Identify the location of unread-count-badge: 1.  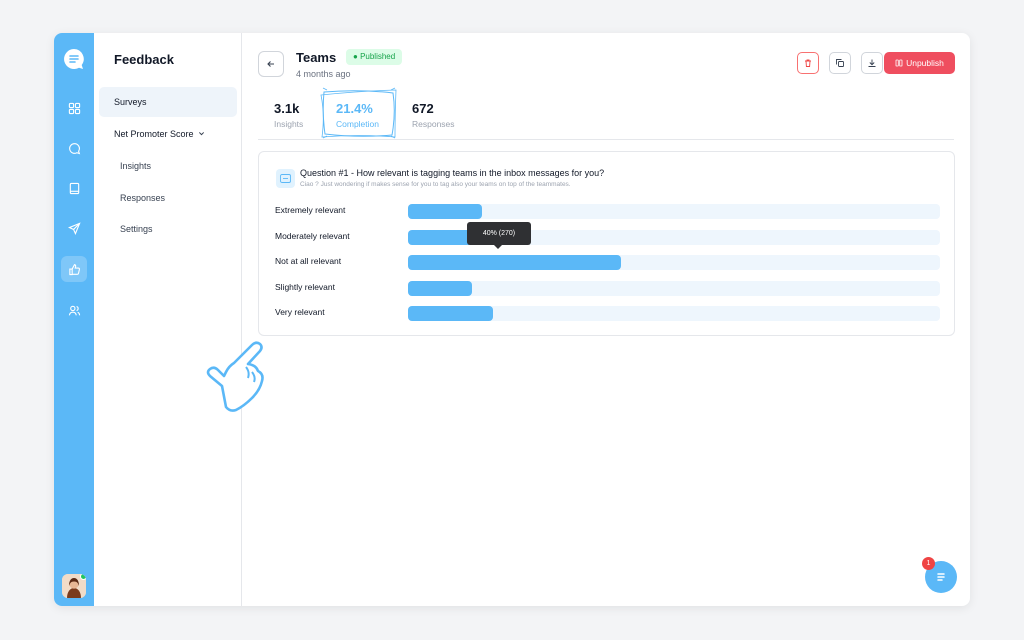
(928, 563).